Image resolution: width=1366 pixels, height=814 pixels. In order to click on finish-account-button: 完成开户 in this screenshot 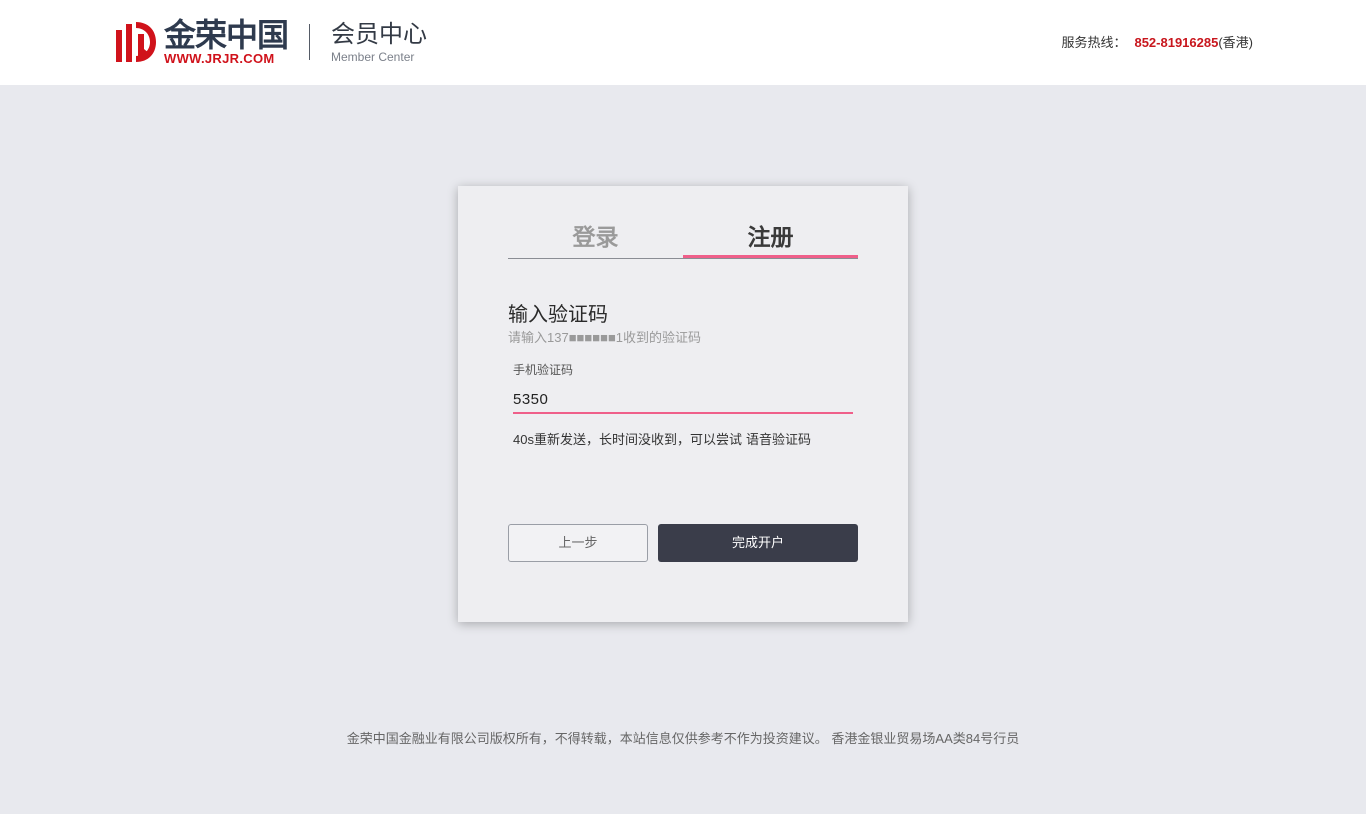, I will do `click(758, 543)`.